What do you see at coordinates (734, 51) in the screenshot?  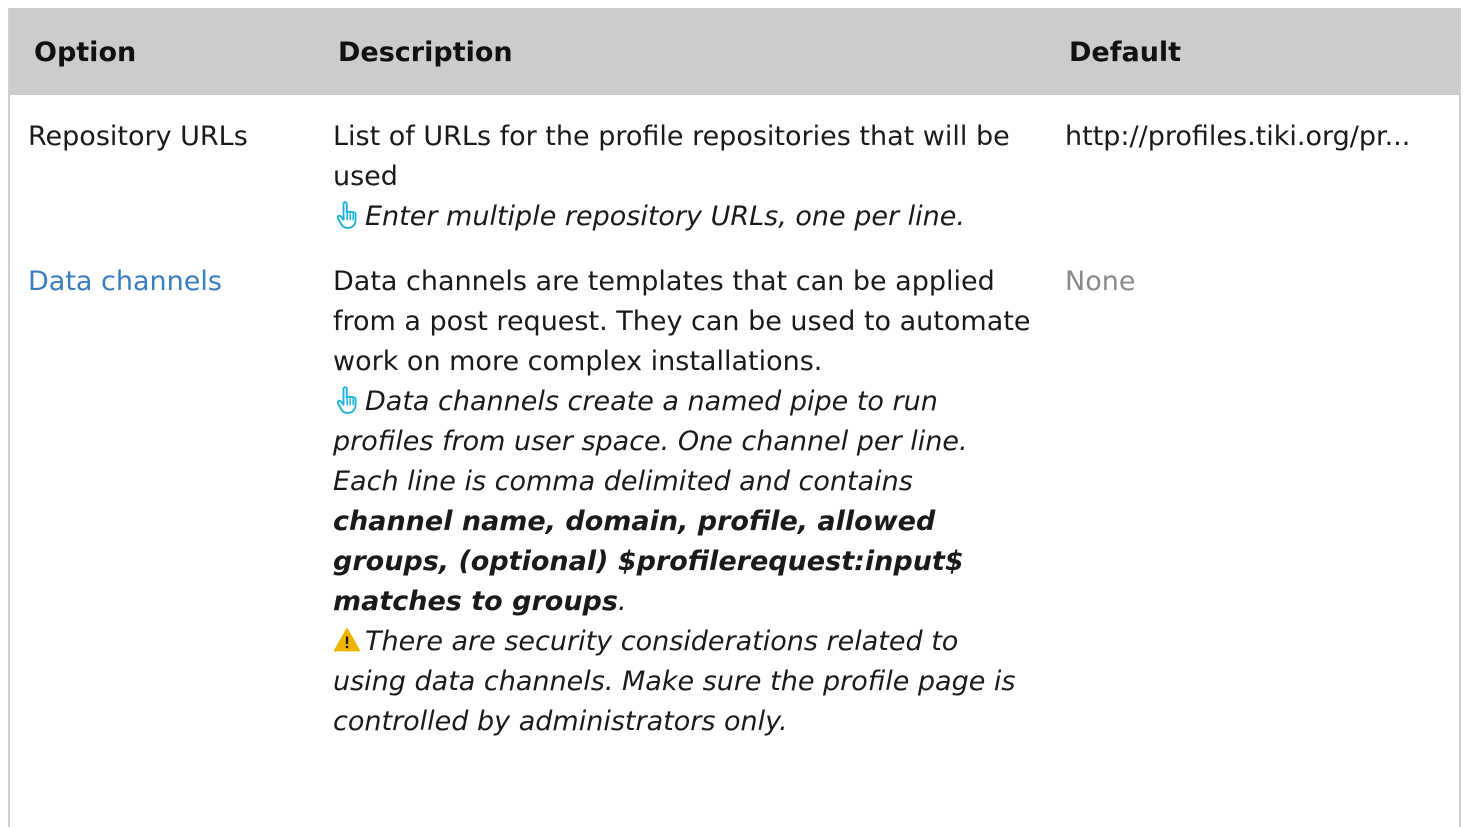 I see `table-header: Option Description Default` at bounding box center [734, 51].